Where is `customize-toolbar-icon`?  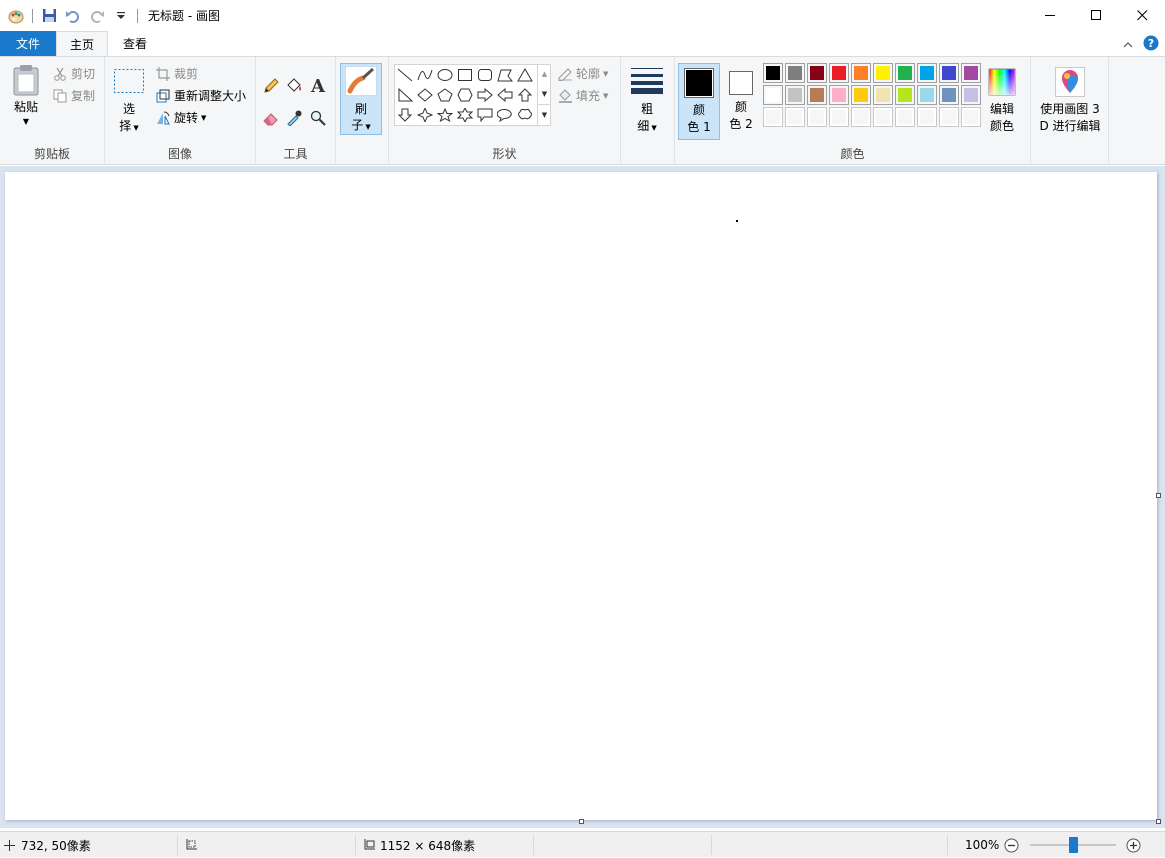
customize-toolbar-icon is located at coordinates (121, 16).